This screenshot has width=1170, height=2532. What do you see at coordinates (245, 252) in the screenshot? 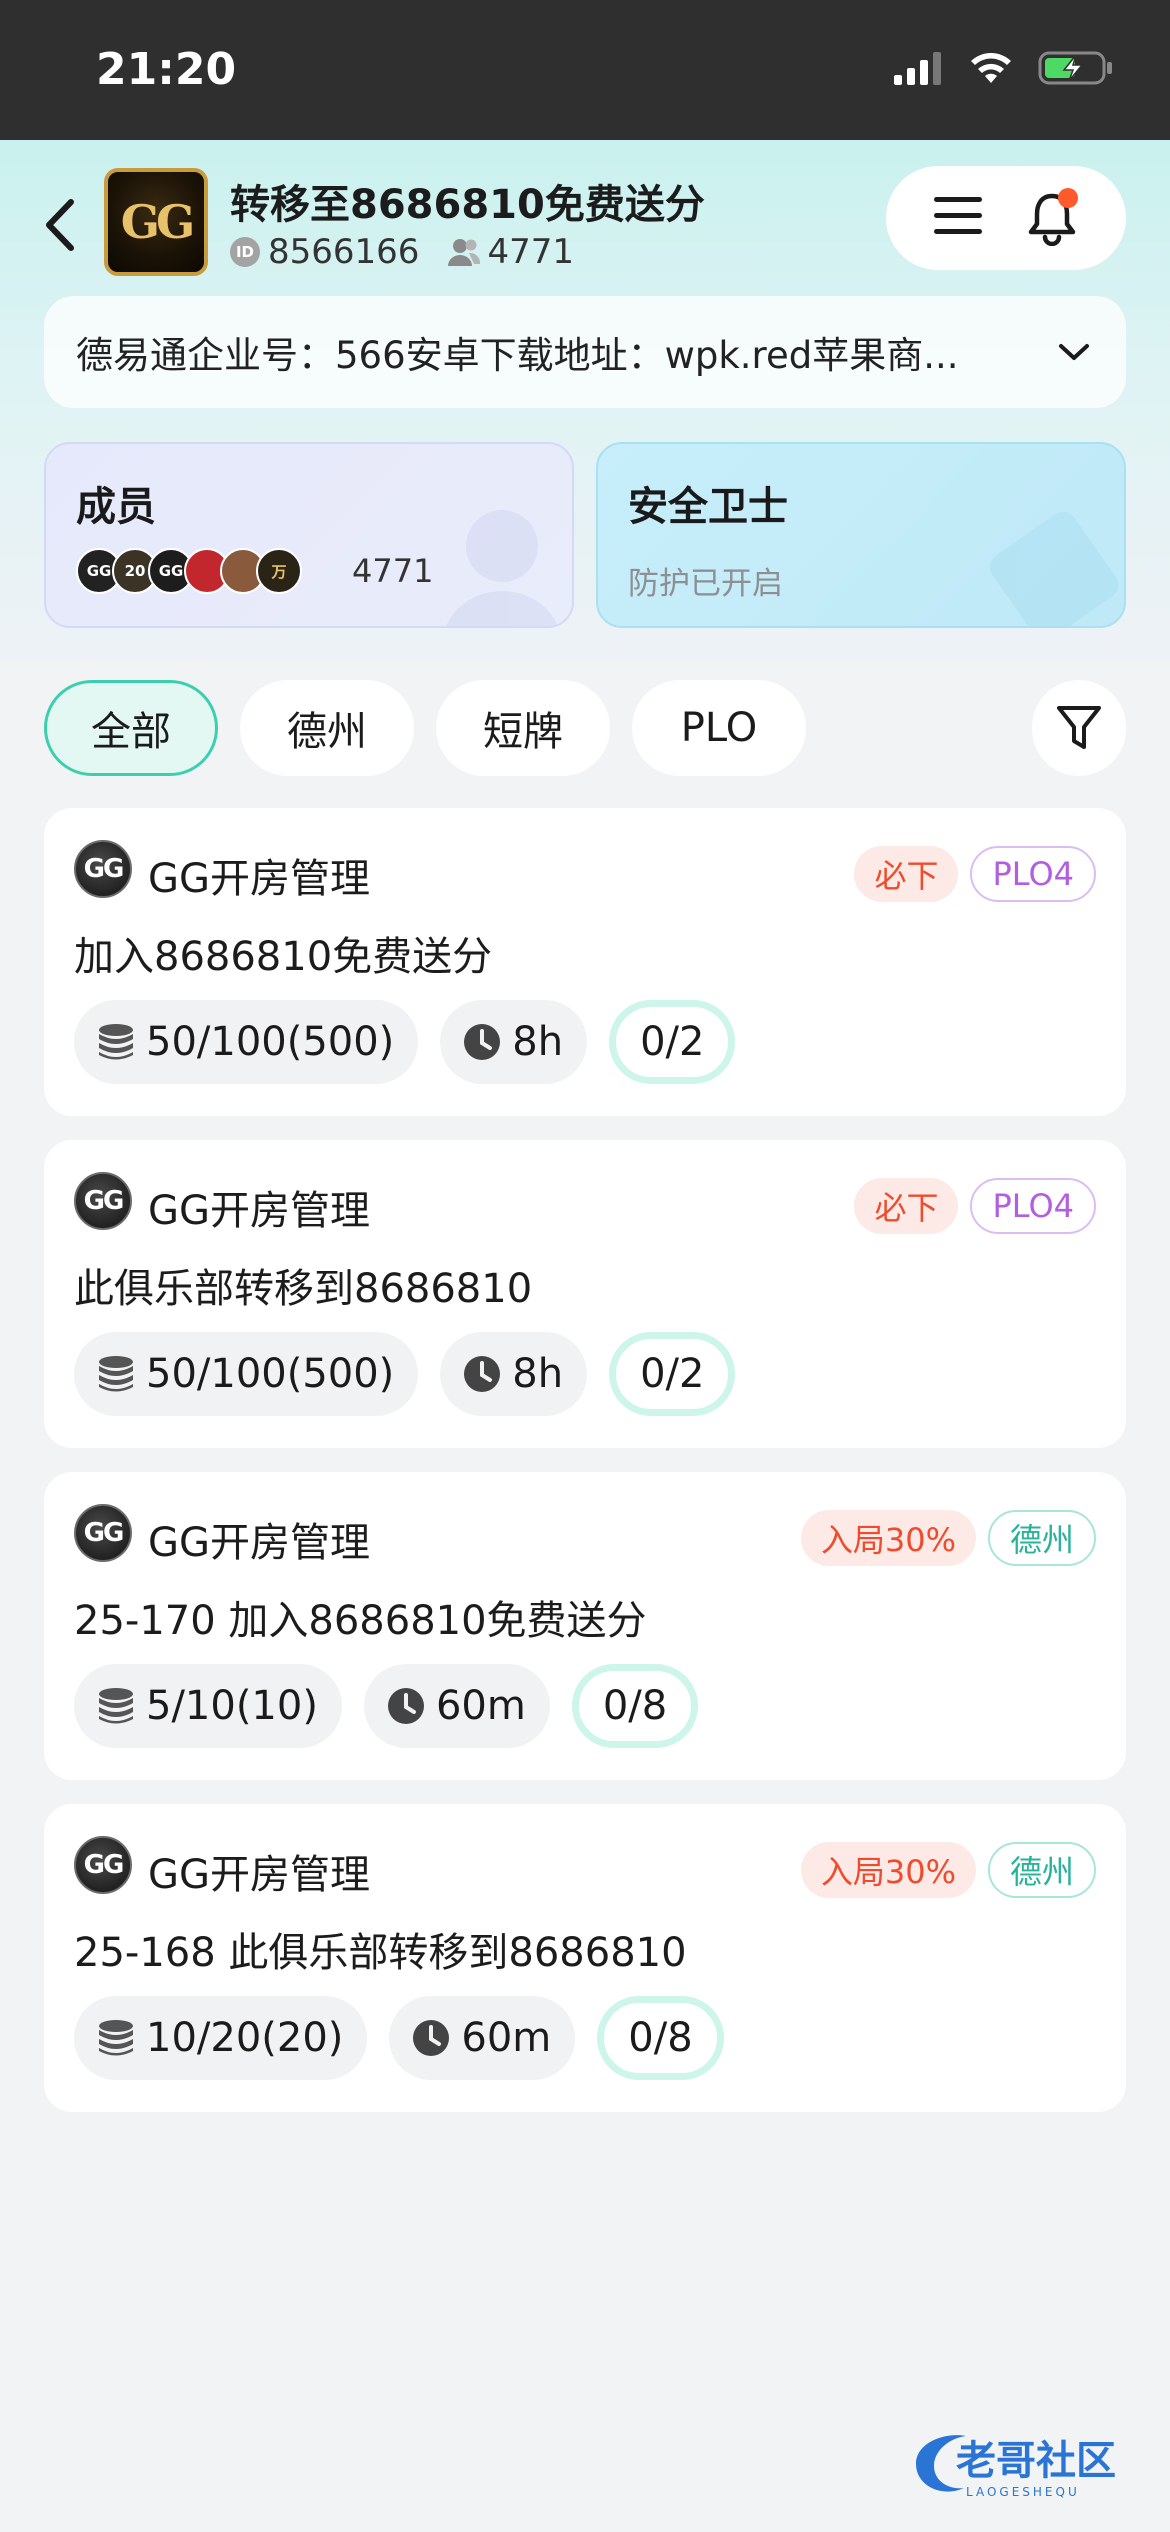
I see `id-icon: ID` at bounding box center [245, 252].